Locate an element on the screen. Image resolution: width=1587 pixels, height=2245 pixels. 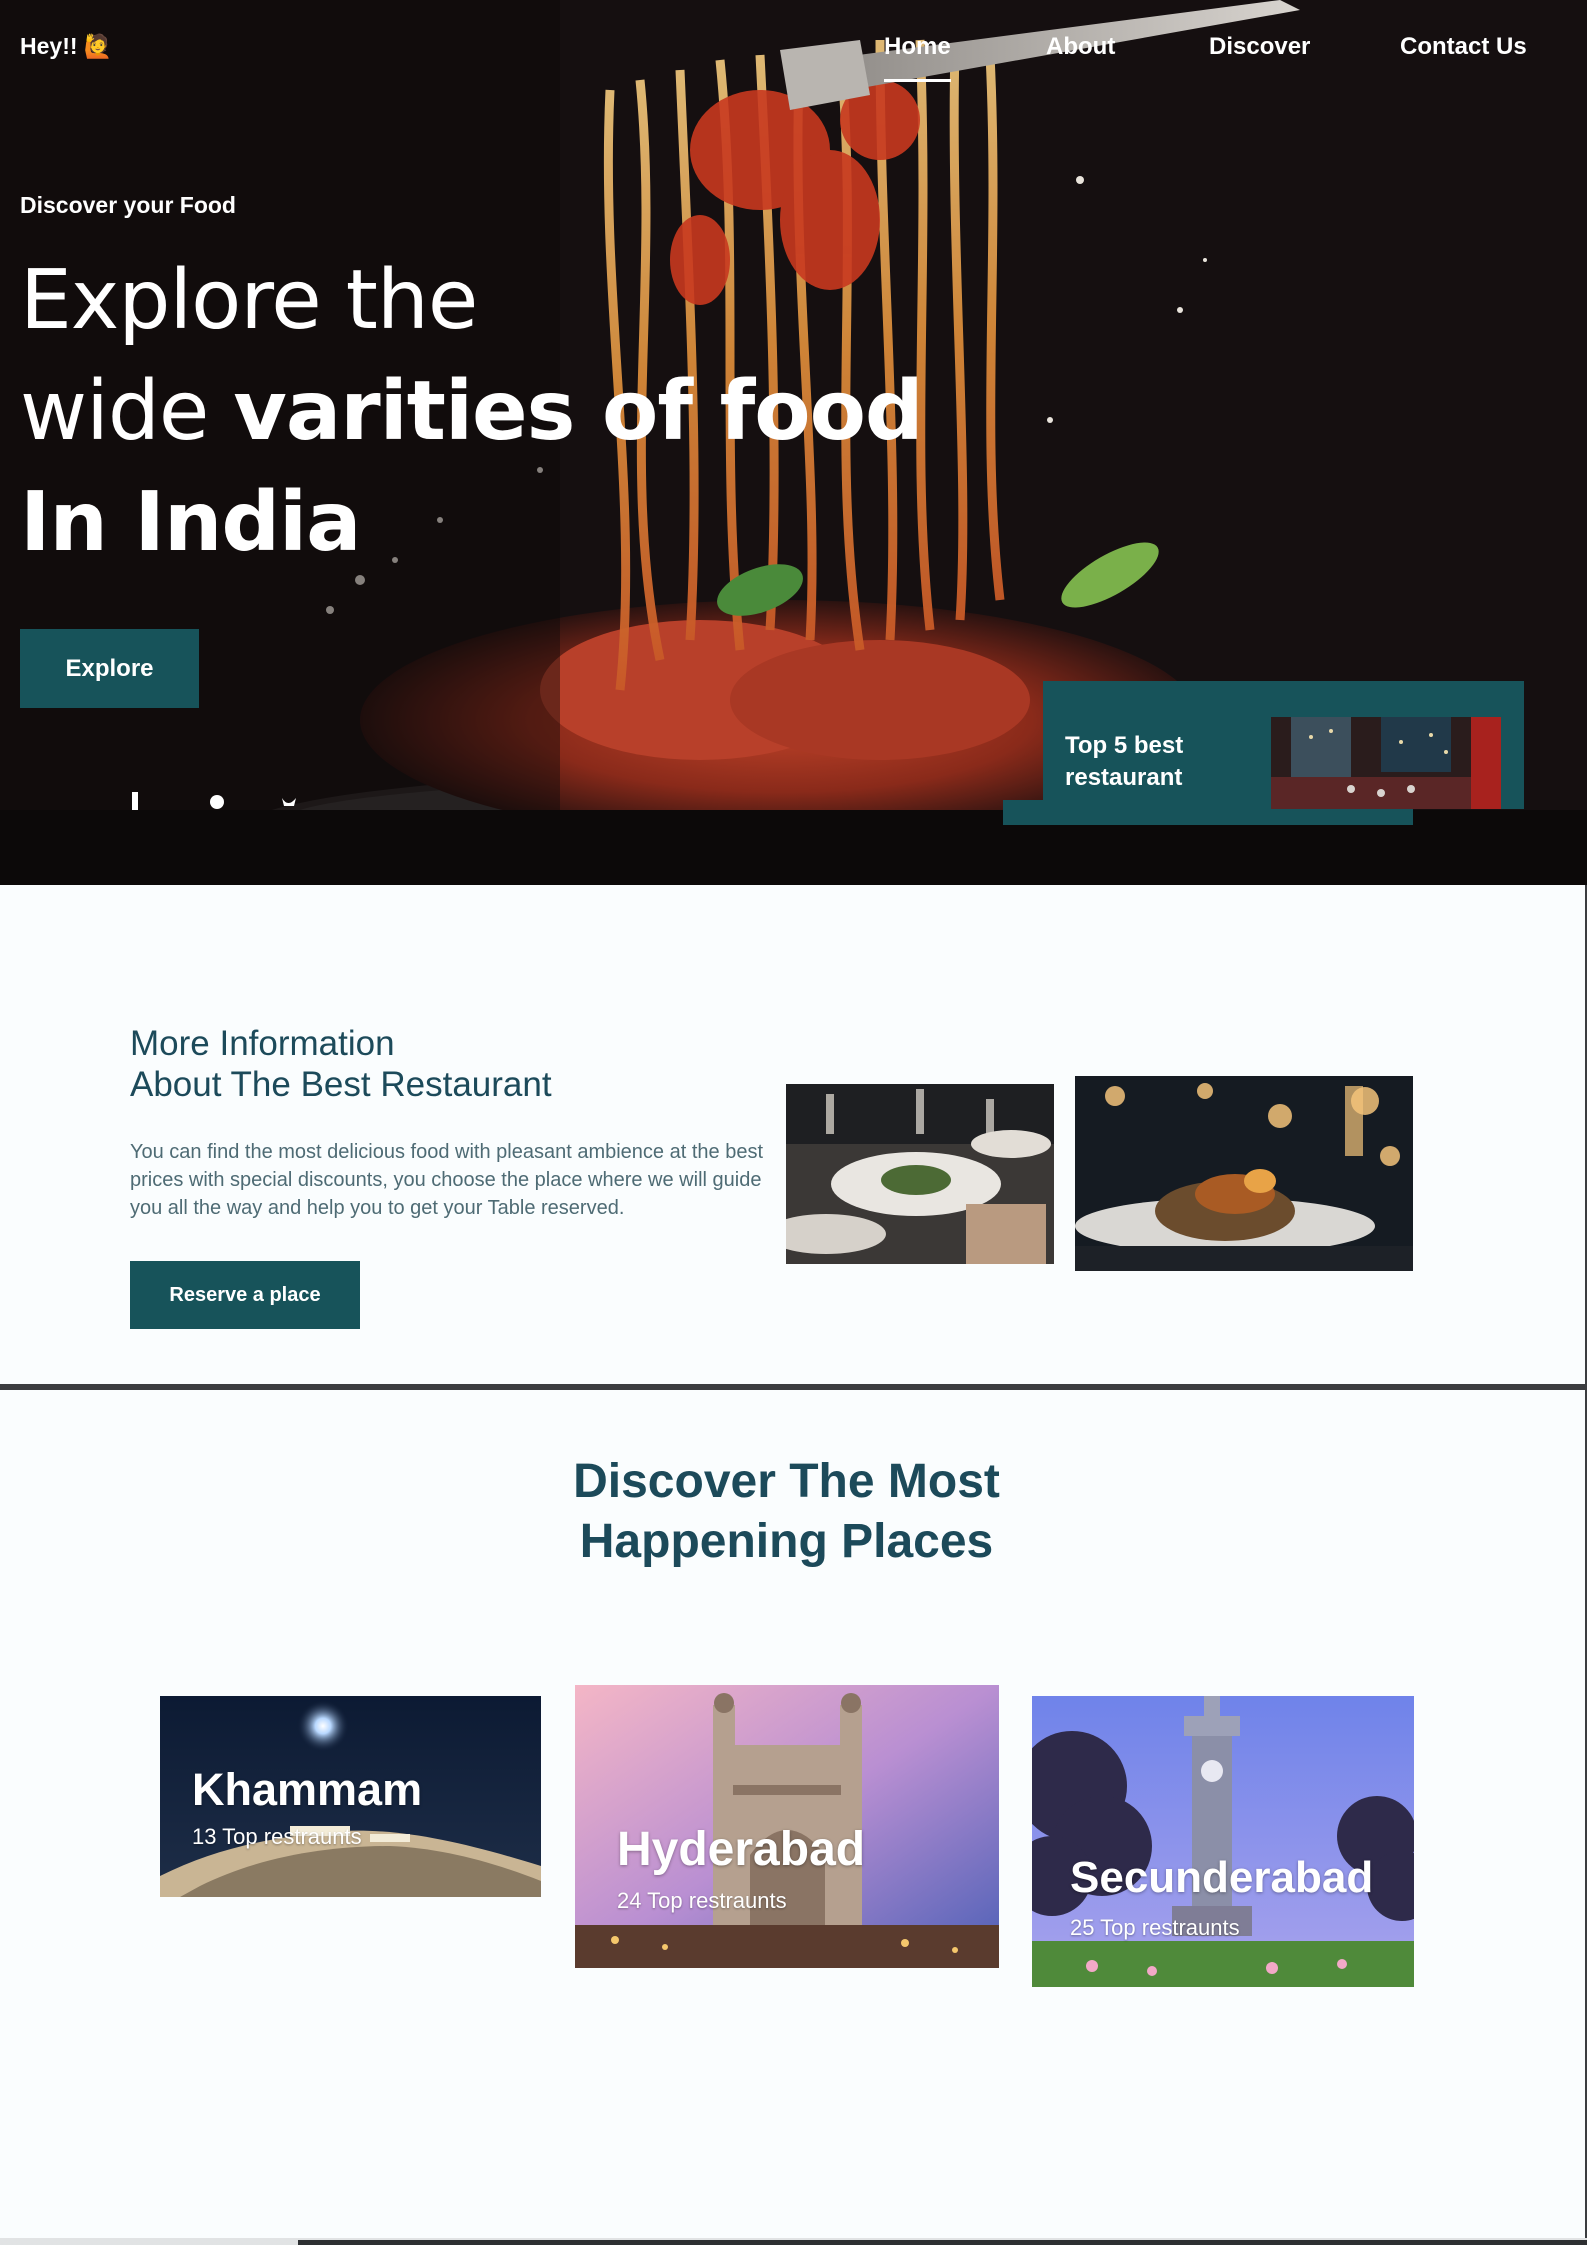
discover-title: Discover The Most Happening Places is located at coordinates (786, 1512).